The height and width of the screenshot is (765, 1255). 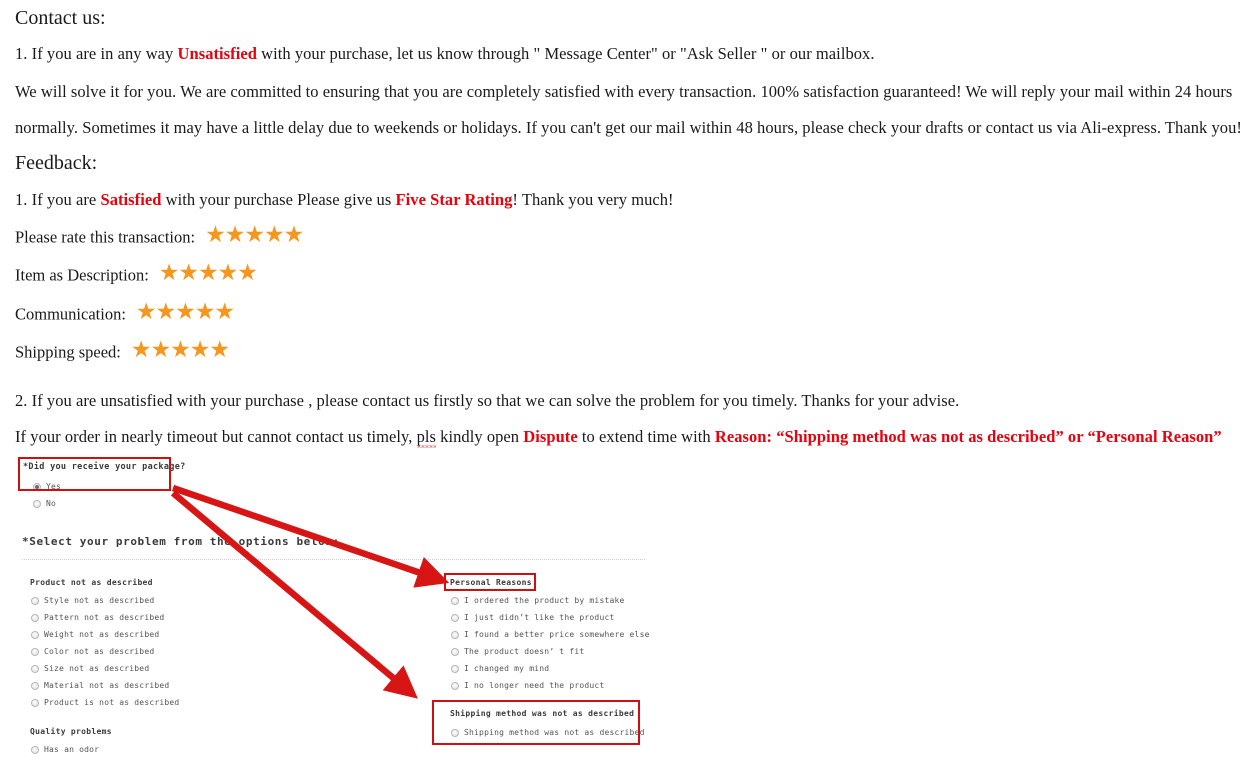 I want to click on feedback-heading: Feedback:, so click(x=48, y=163).